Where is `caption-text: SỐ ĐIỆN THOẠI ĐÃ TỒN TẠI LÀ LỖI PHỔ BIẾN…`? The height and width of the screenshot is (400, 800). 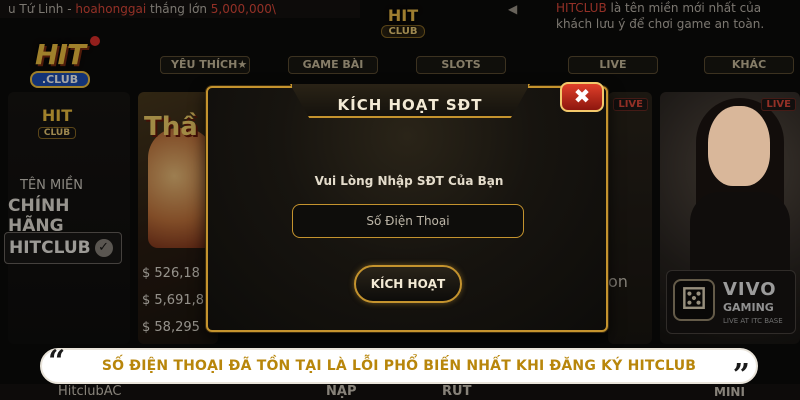 caption-text: SỐ ĐIỆN THOẠI ĐÃ TỒN TẠI LÀ LỖI PHỔ BIẾN… is located at coordinates (399, 366).